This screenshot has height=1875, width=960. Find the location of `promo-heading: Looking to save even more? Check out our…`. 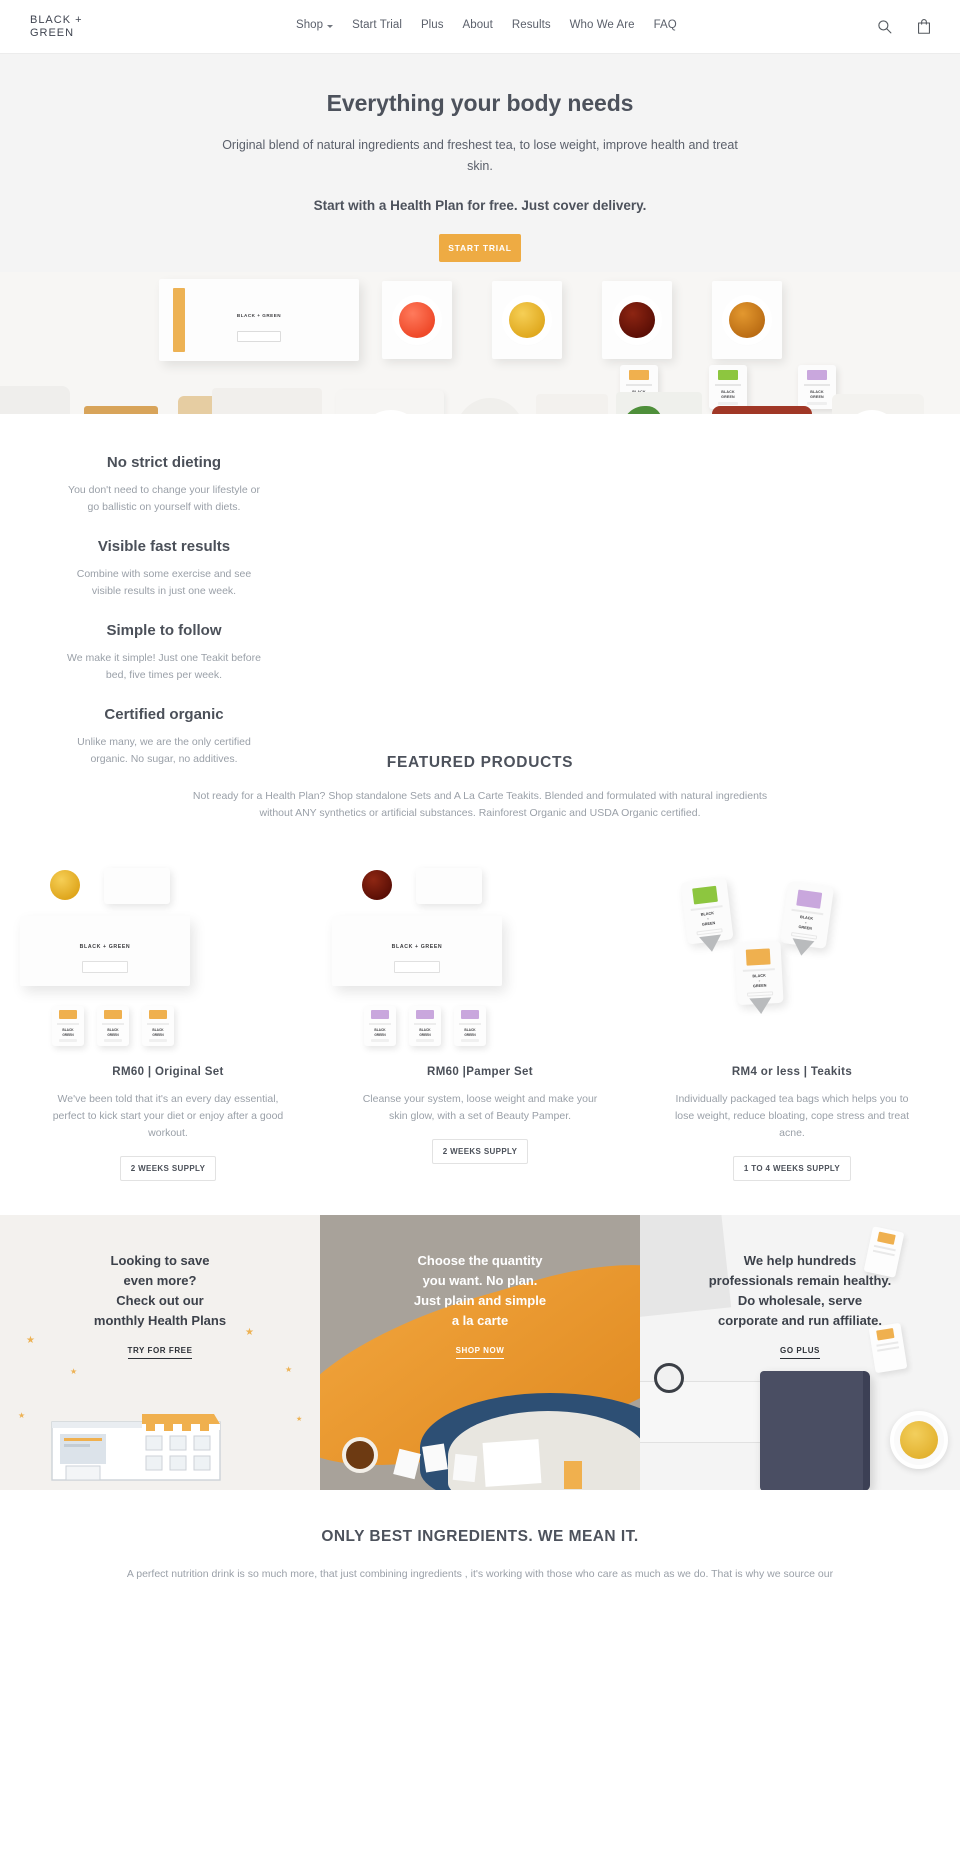

promo-heading: Looking to save even more? Check out our… is located at coordinates (160, 1291).